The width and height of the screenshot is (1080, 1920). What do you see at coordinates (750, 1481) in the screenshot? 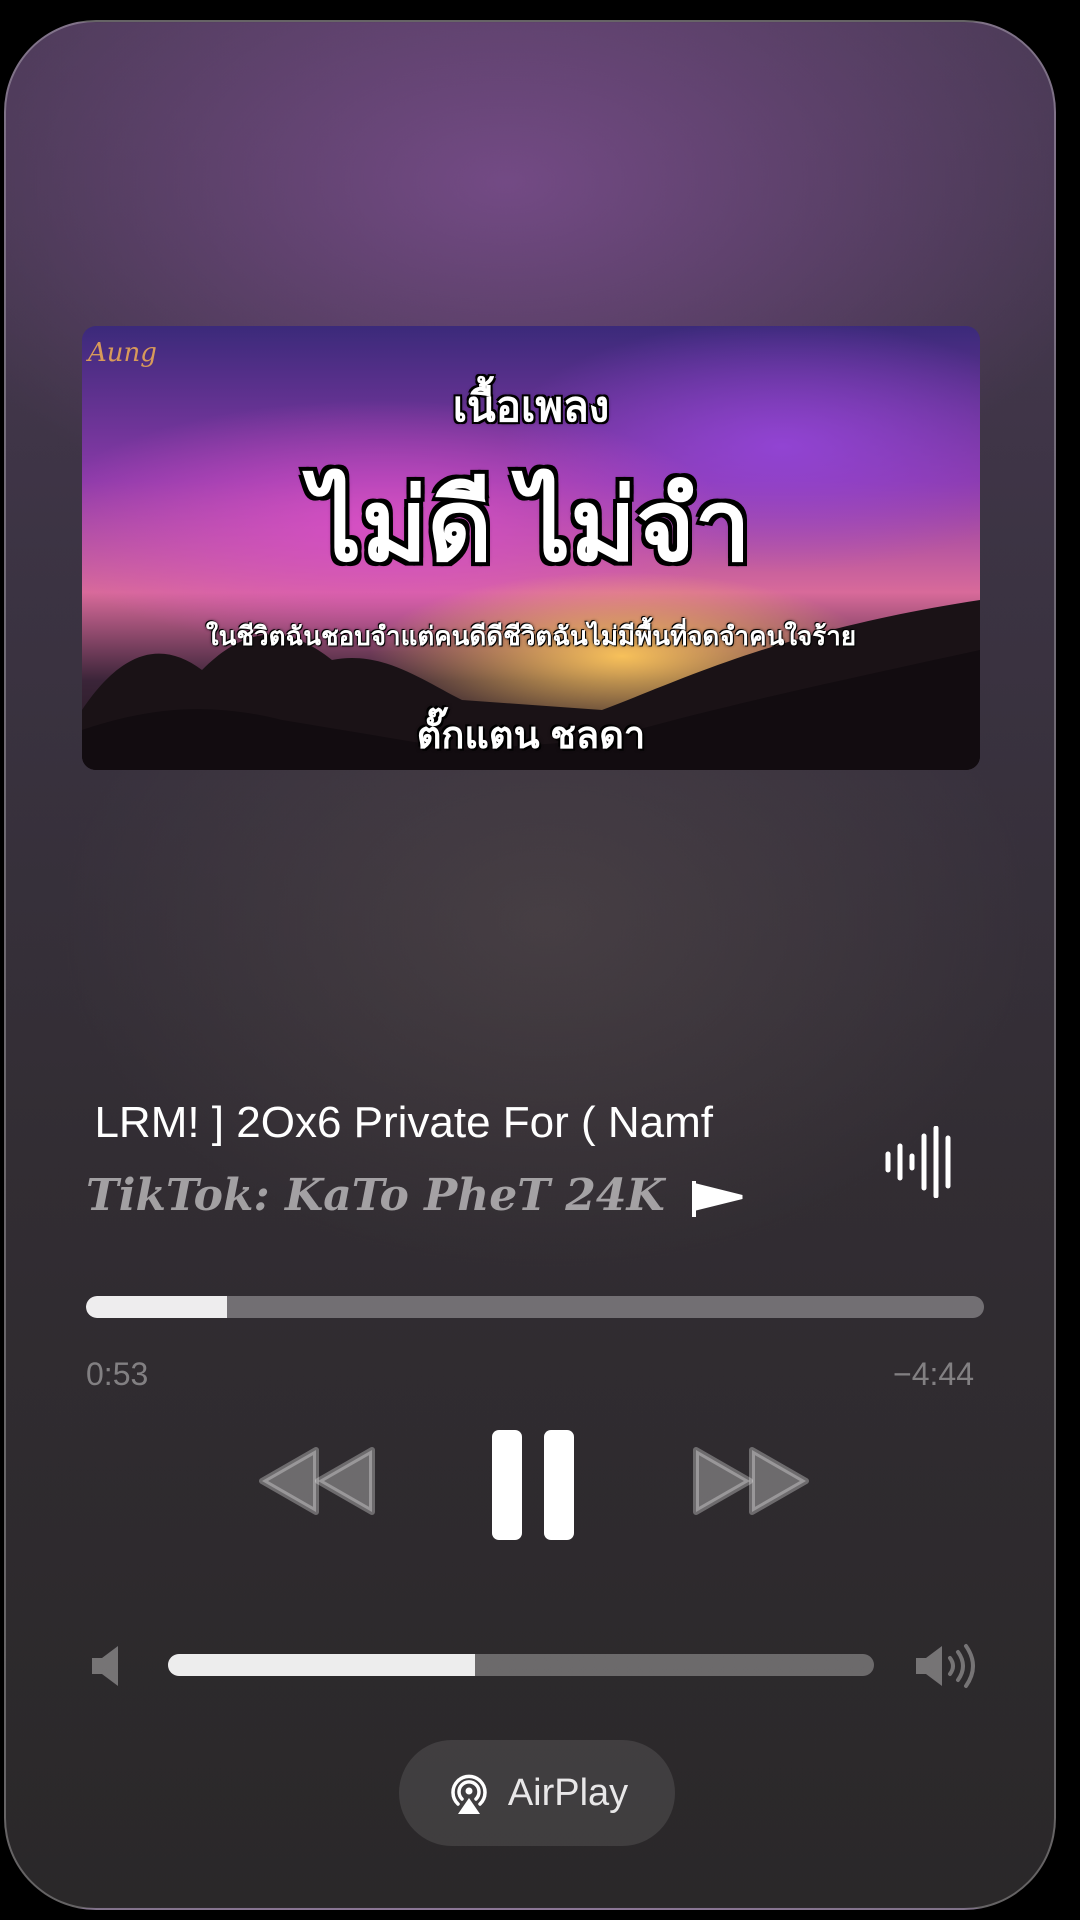
I see `forward-button` at bounding box center [750, 1481].